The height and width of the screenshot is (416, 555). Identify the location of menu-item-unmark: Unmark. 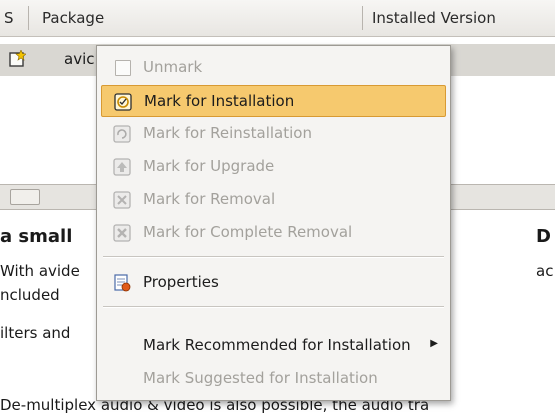
(273, 68).